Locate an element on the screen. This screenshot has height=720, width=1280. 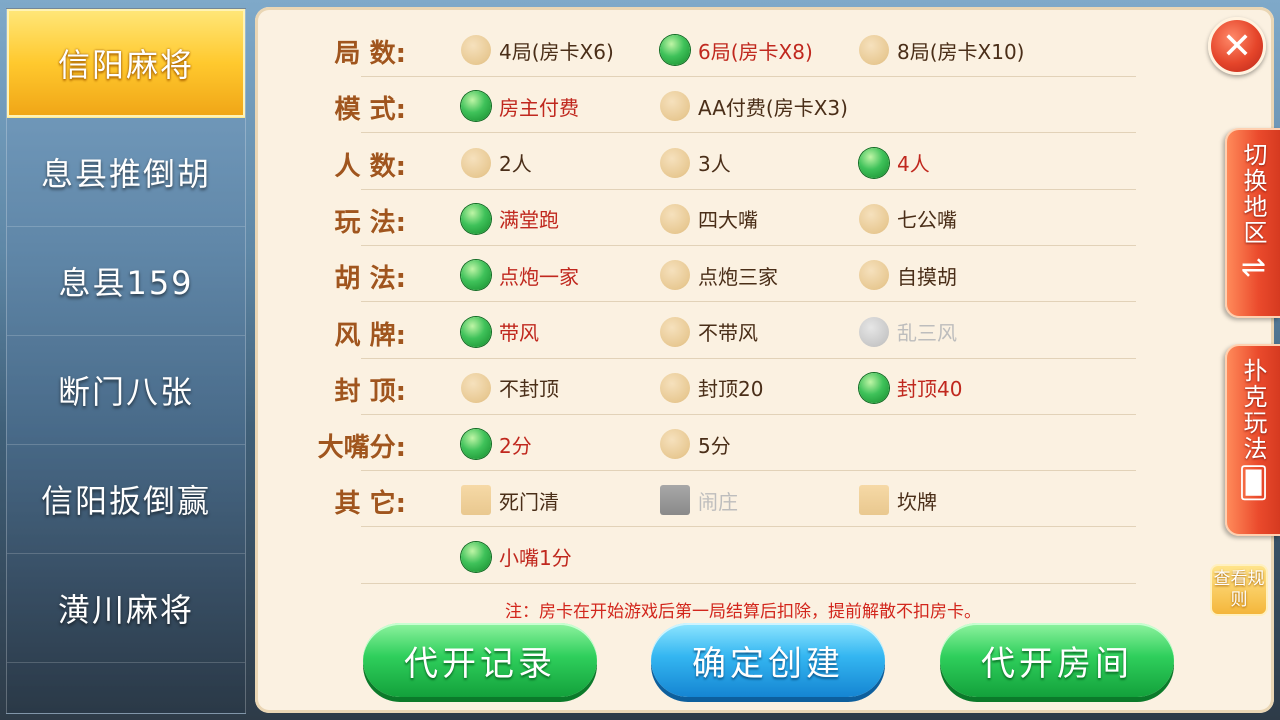
poker-rules-label: 扑克玩法 is located at coordinates (1253, 410).